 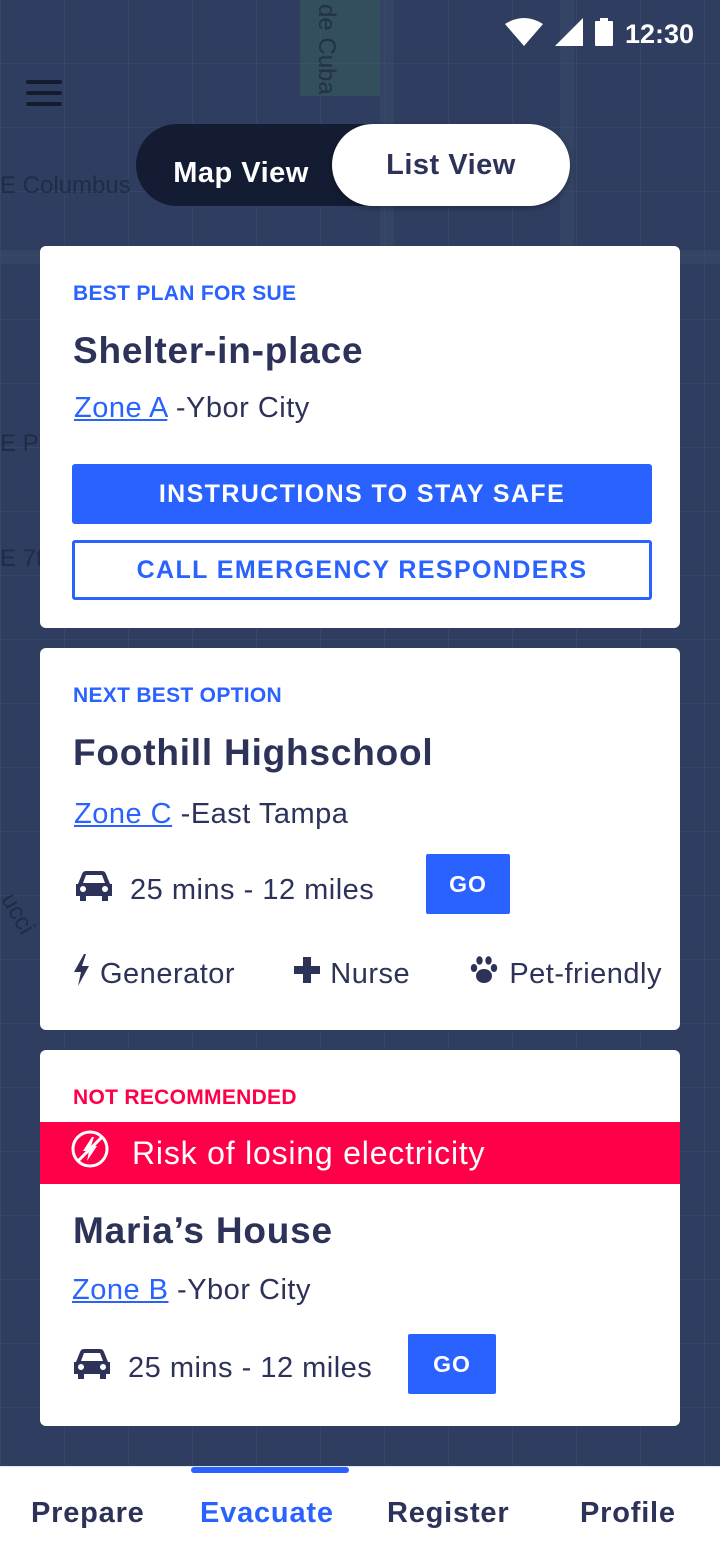 I want to click on amenity-item: Pet-friendly, so click(x=565, y=974).